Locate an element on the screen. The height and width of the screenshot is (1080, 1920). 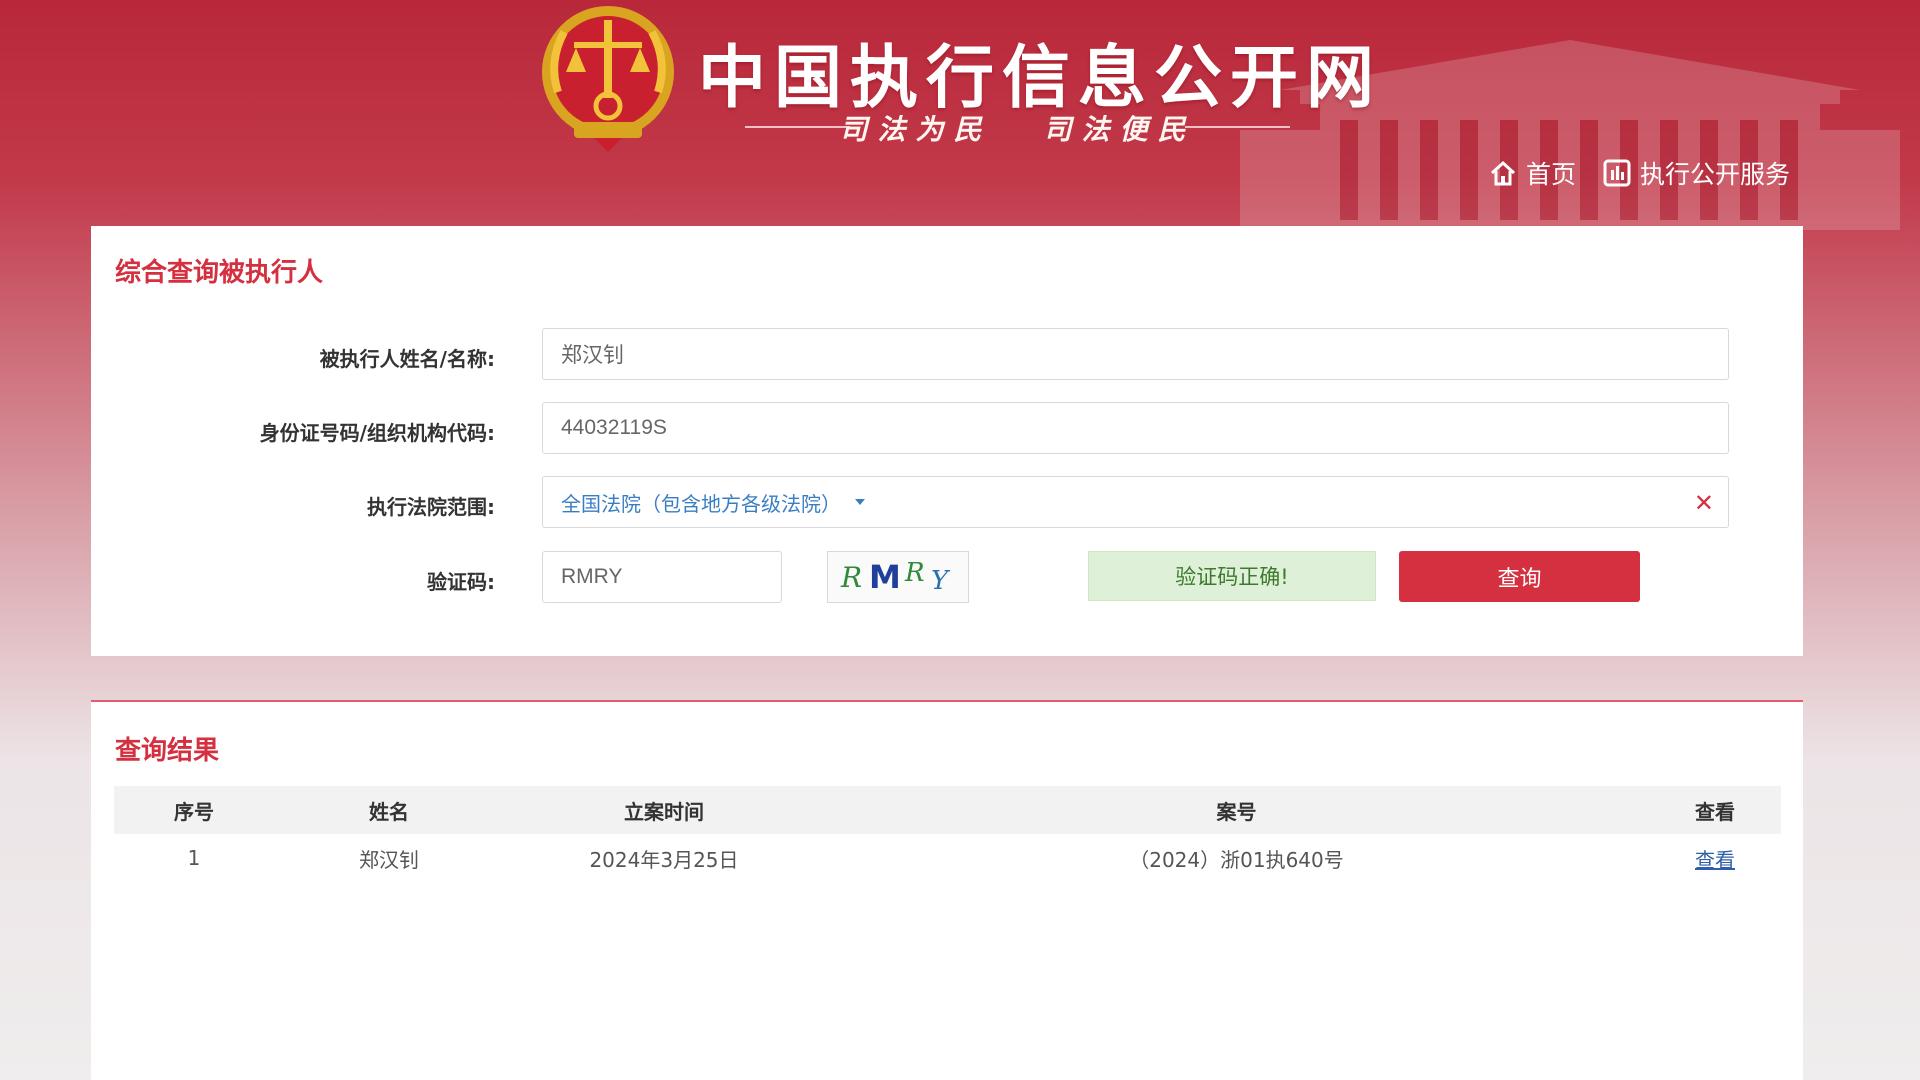
row-filing-date: 2024年3月25日 is located at coordinates (664, 859).